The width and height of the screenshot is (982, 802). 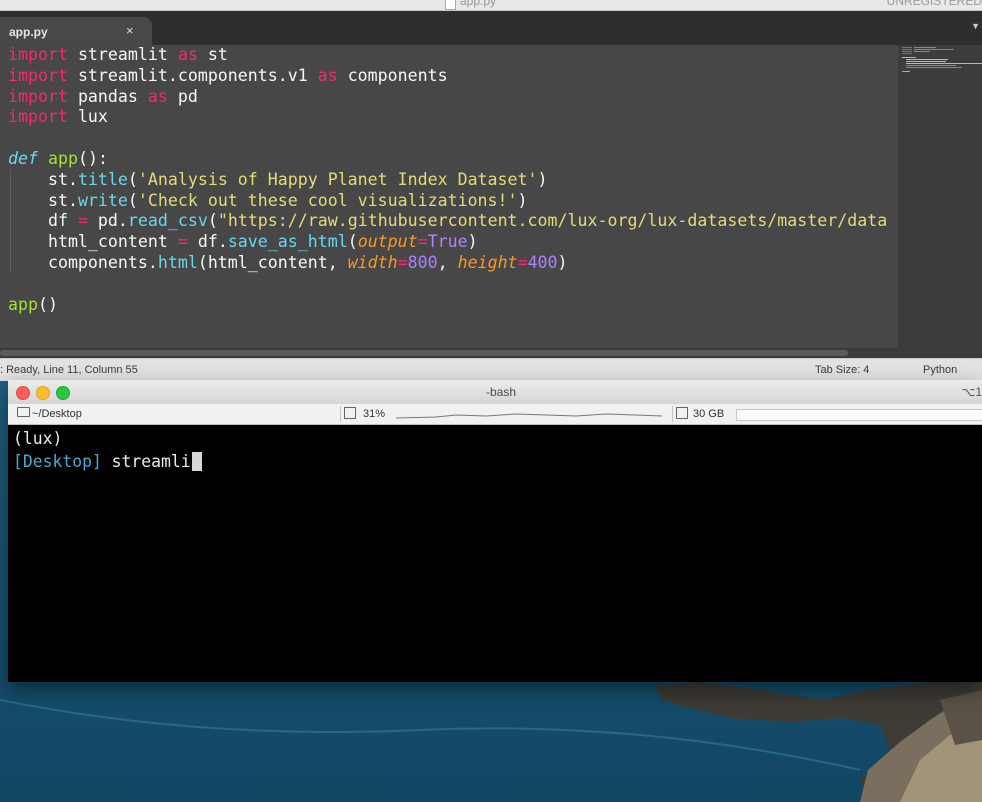 What do you see at coordinates (83, 262) in the screenshot?
I see `code-token: components.` at bounding box center [83, 262].